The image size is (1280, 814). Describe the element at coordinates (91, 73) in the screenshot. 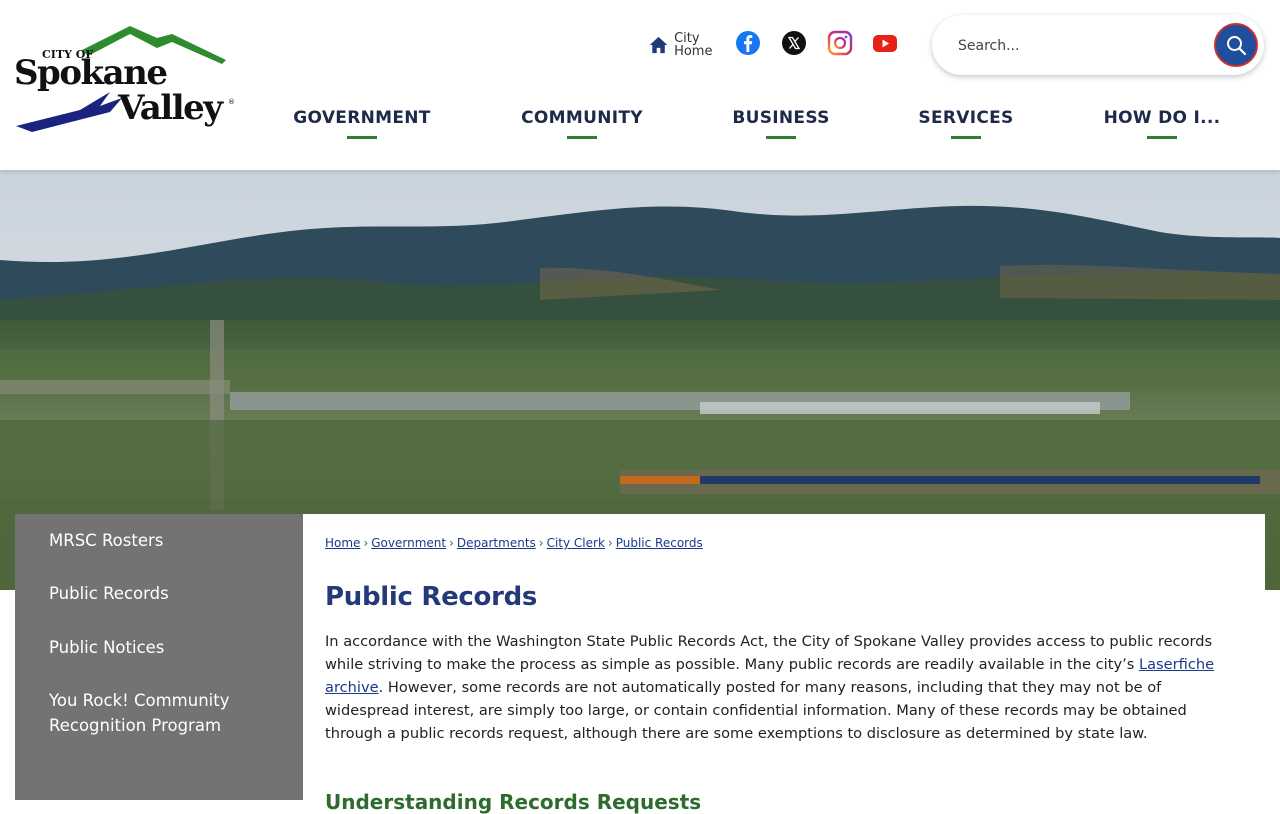

I see `logo-spokane-word: Spokane` at that location.